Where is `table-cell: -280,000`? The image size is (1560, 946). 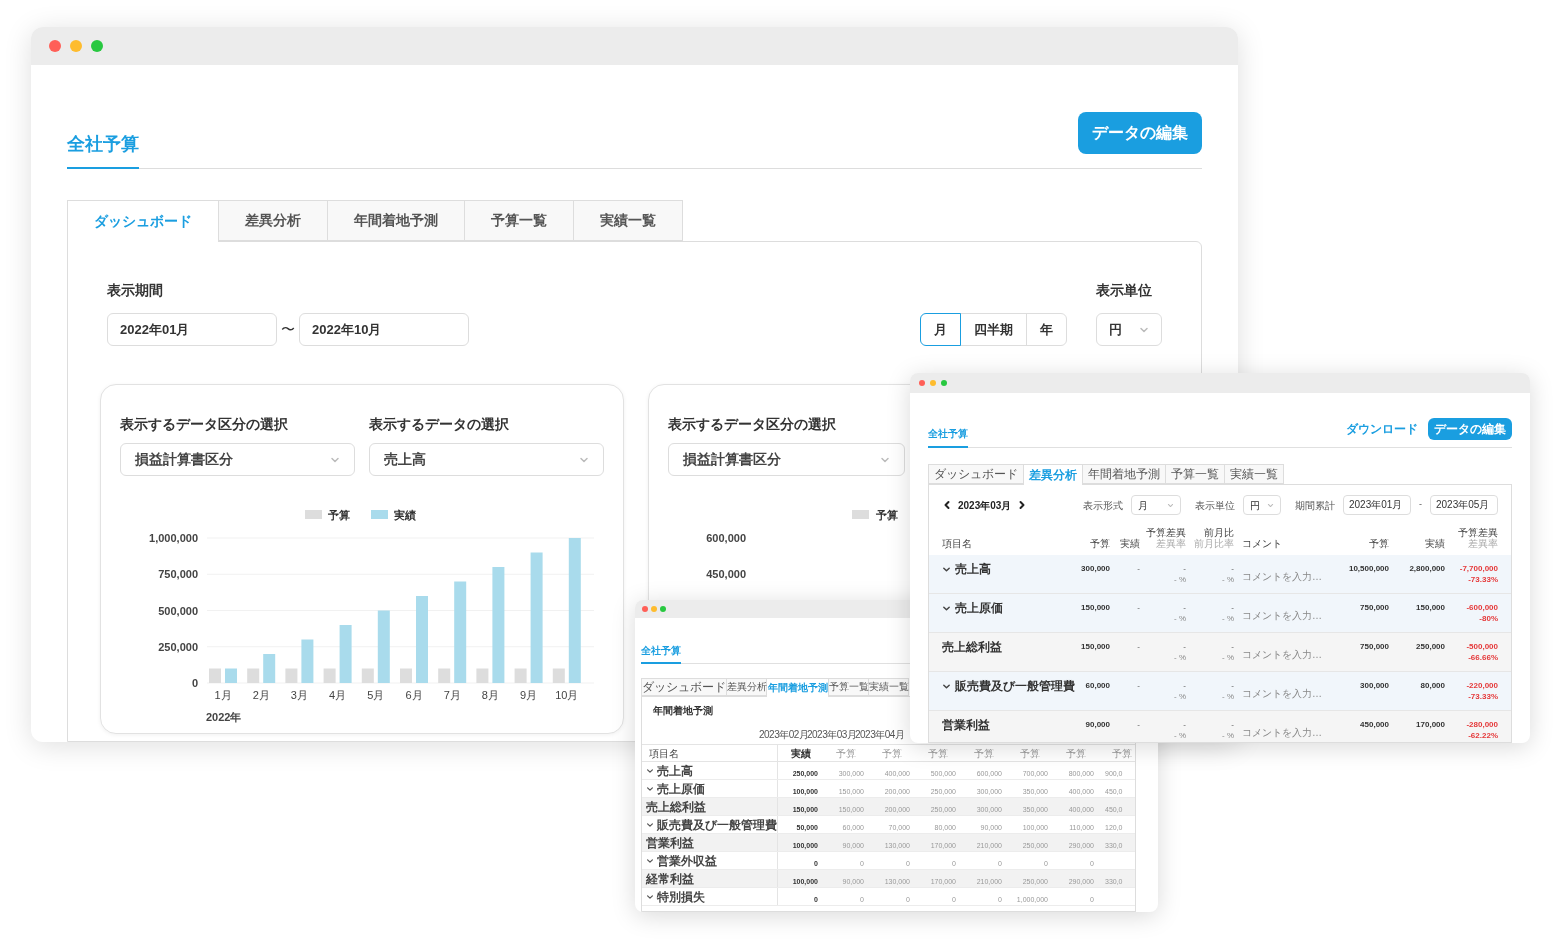 table-cell: -280,000 is located at coordinates (1482, 724).